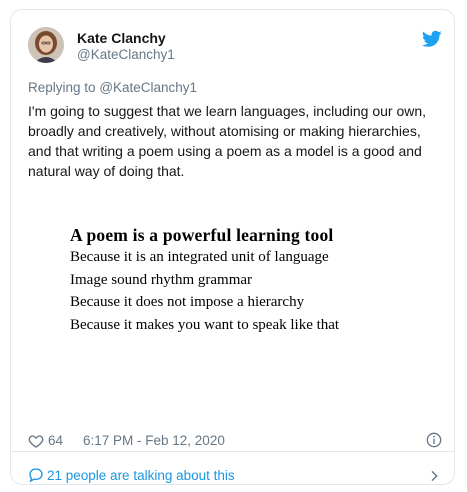 The image size is (467, 492). I want to click on avatar, so click(46, 45).